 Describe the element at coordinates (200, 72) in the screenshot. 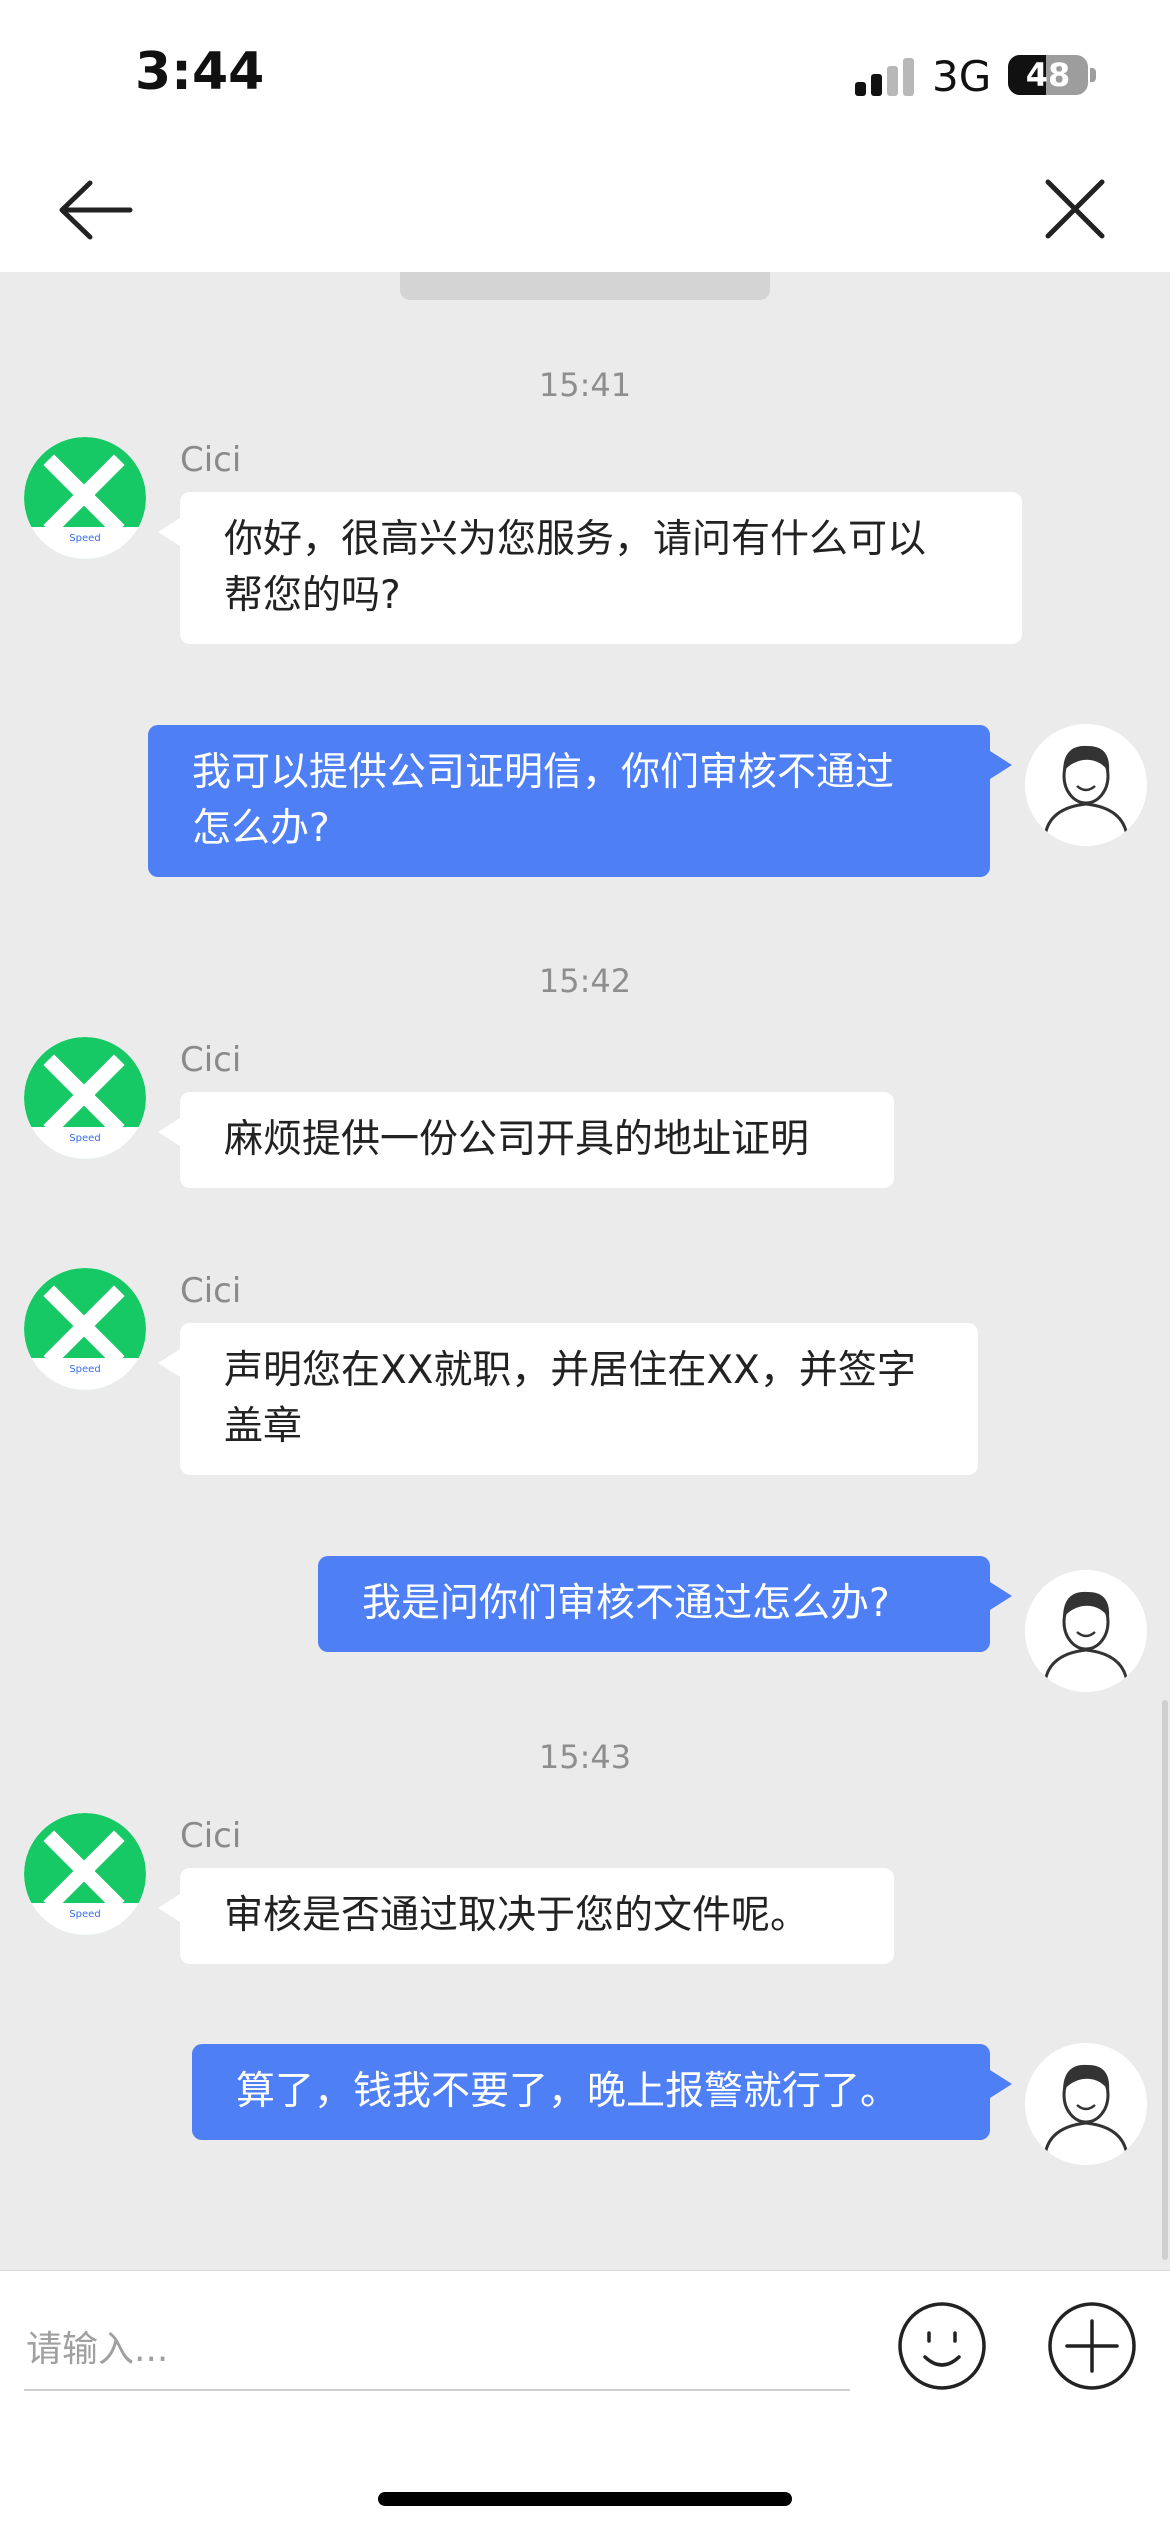

I see `status-time: 3:44` at that location.